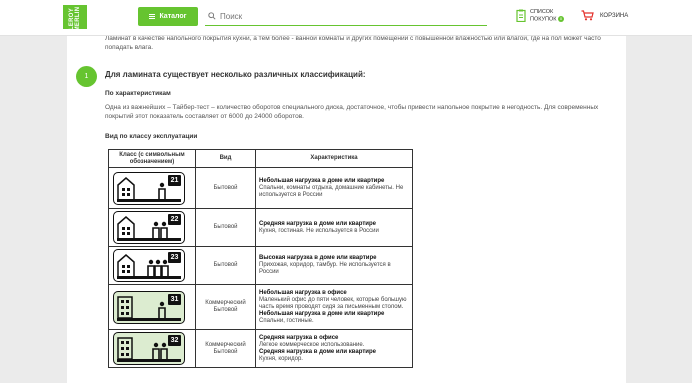  What do you see at coordinates (322, 313) in the screenshot?
I see `desc-title-secondary: Небольшая нагрузка в доме или квартире` at bounding box center [322, 313].